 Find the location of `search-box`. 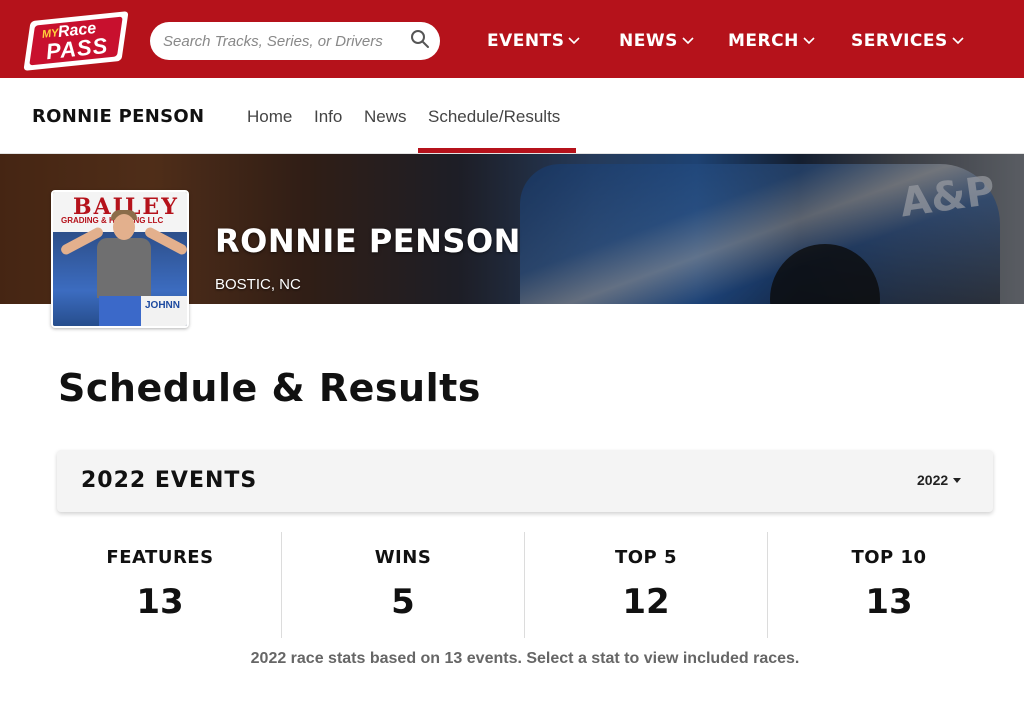

search-box is located at coordinates (295, 41).